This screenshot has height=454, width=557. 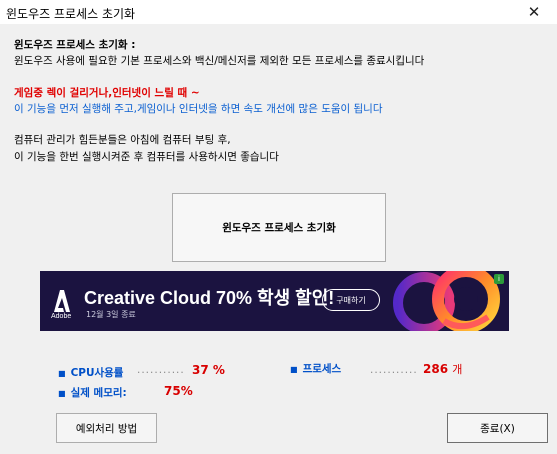 I want to click on reset-process-button: 윈도우즈 프로세스 초기화, so click(x=279, y=227).